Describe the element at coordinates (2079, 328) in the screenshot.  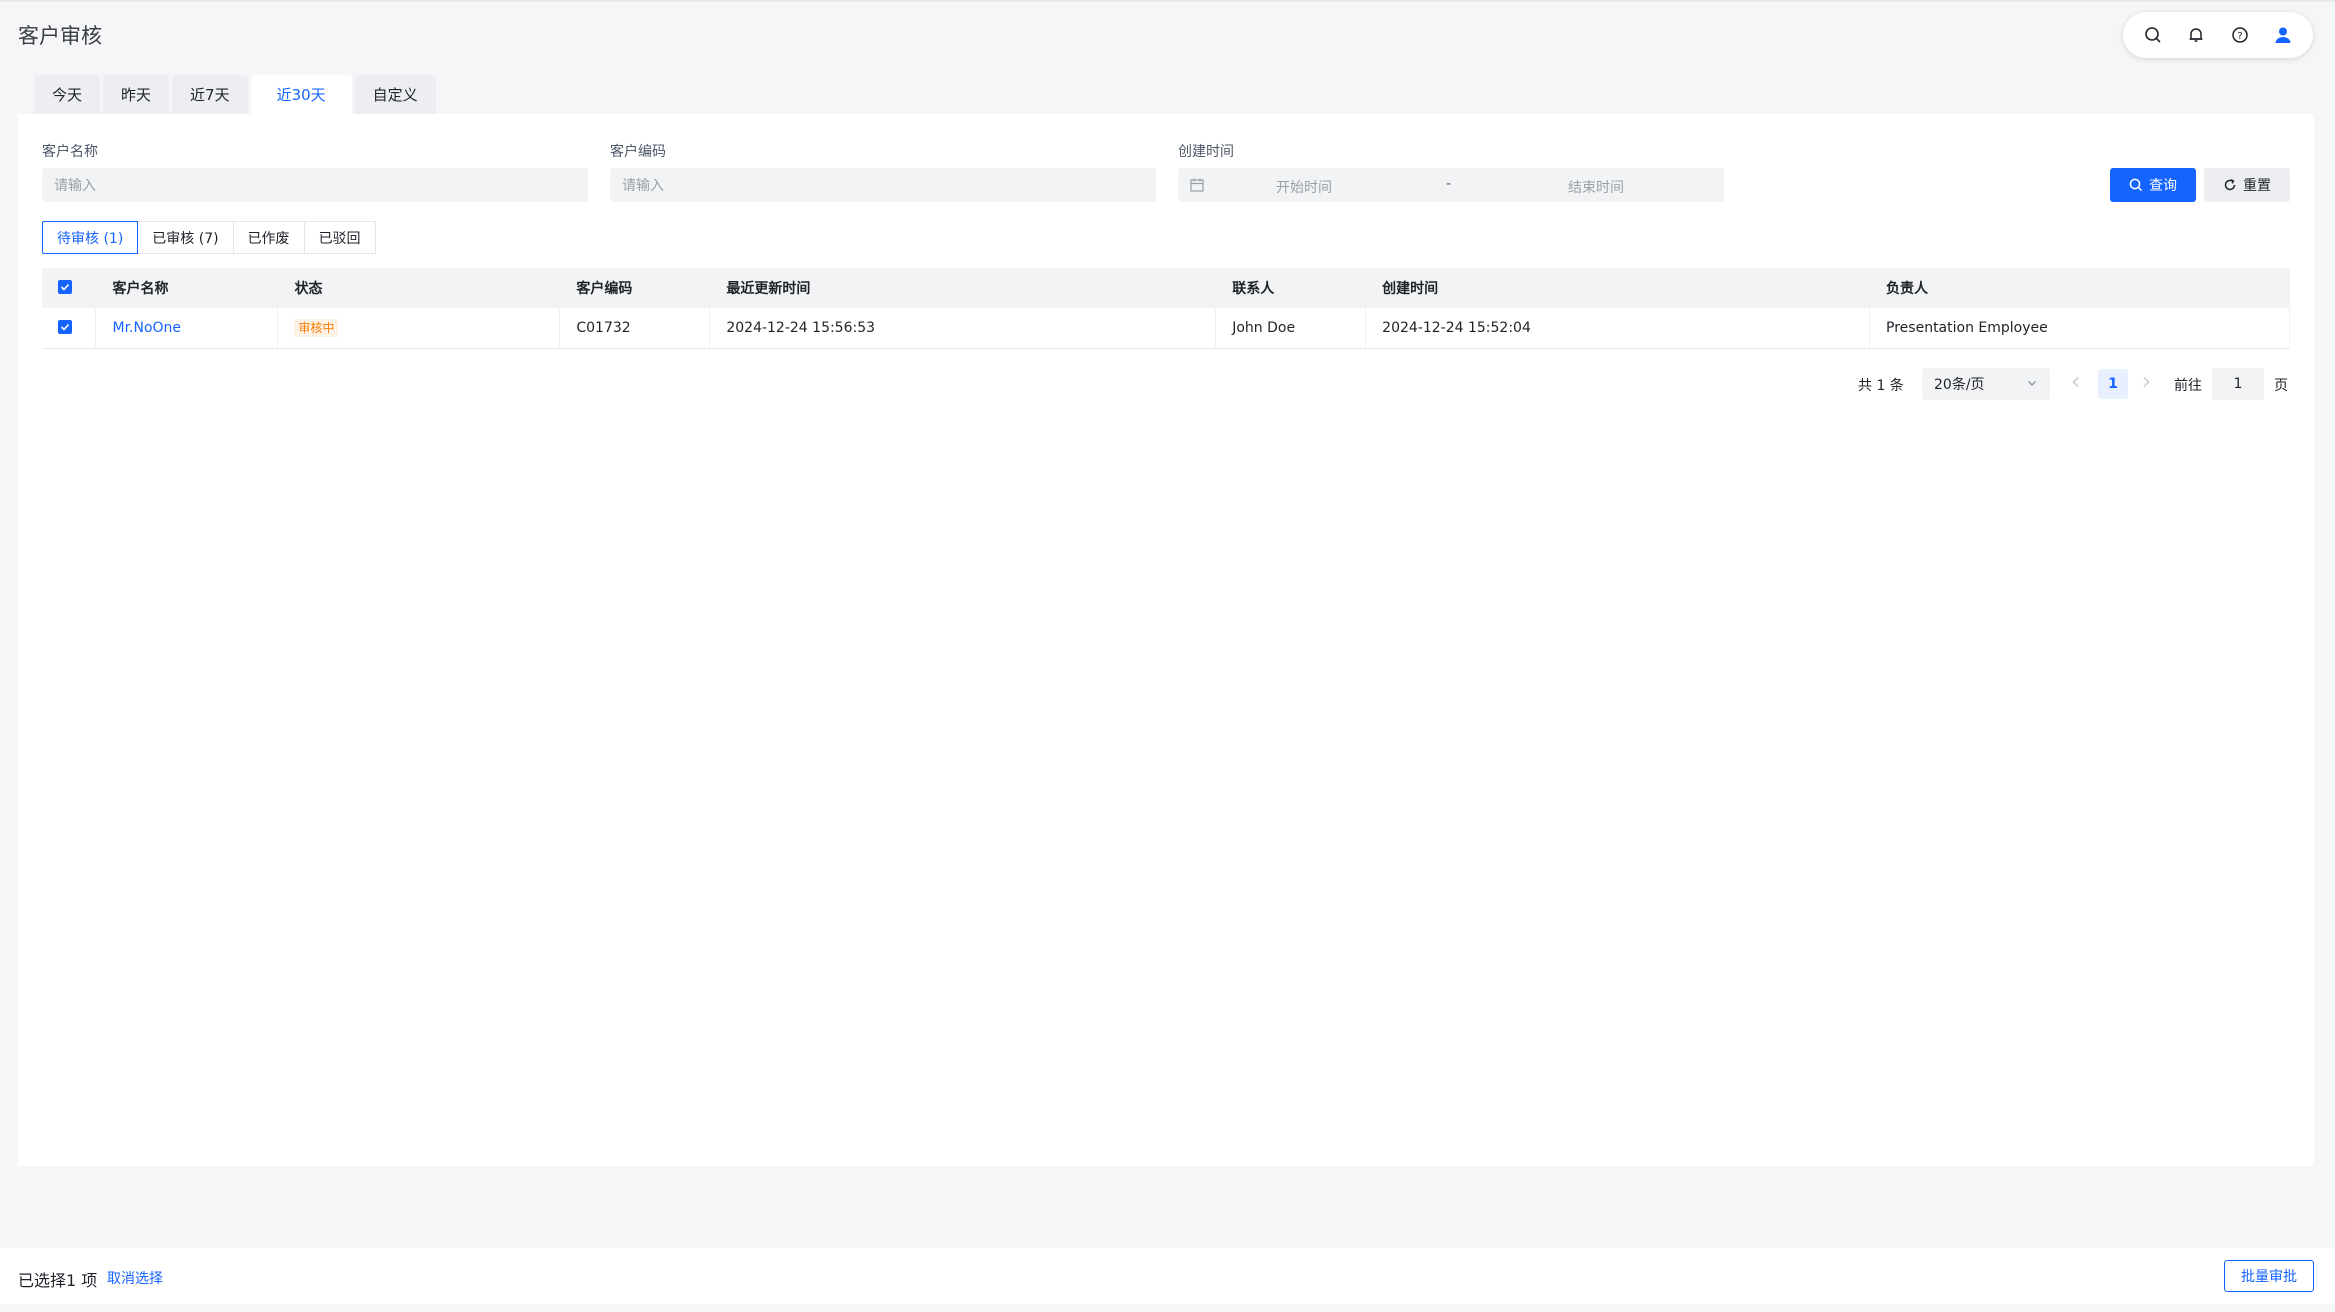
I see `owner-cell: Presentation Employee` at that location.